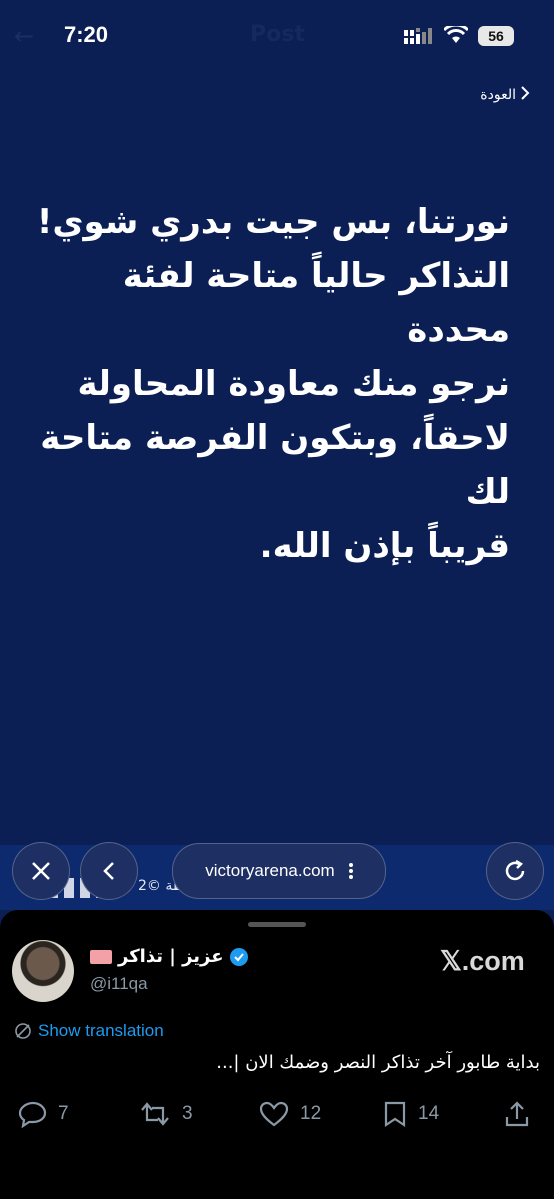  What do you see at coordinates (155, 1114) in the screenshot?
I see `retweet-icon` at bounding box center [155, 1114].